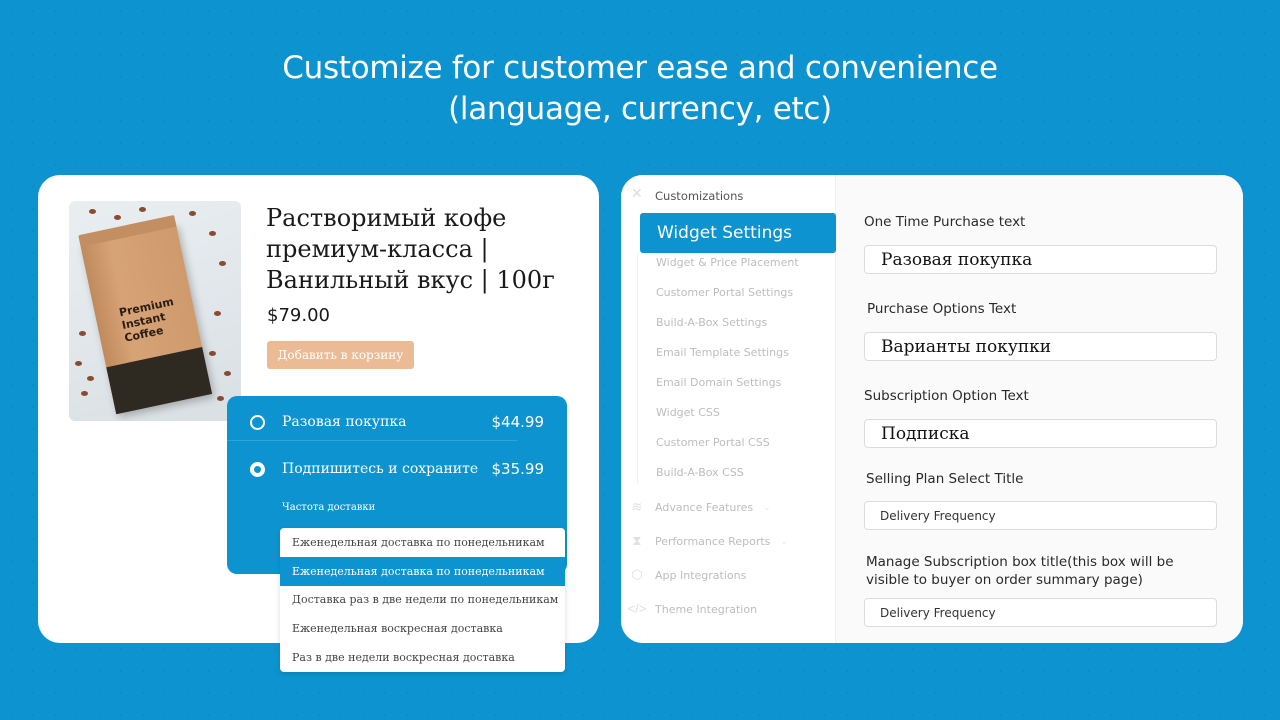 This screenshot has height=720, width=1280. I want to click on sidebar-item-build-a-box-css: Build-A-Box CSS, so click(700, 472).